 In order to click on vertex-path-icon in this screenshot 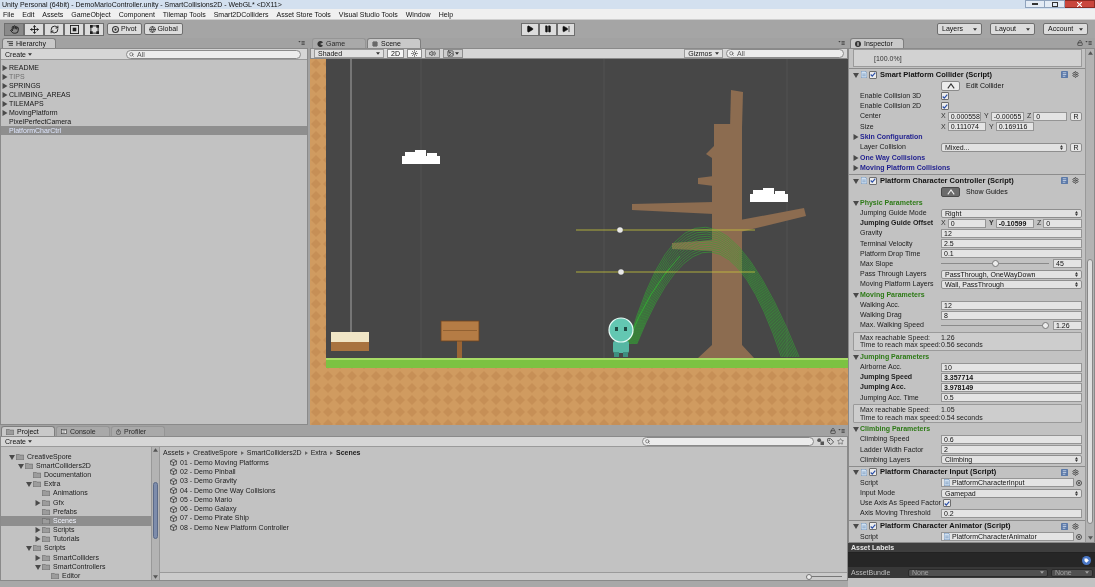, I will do `click(950, 85)`.